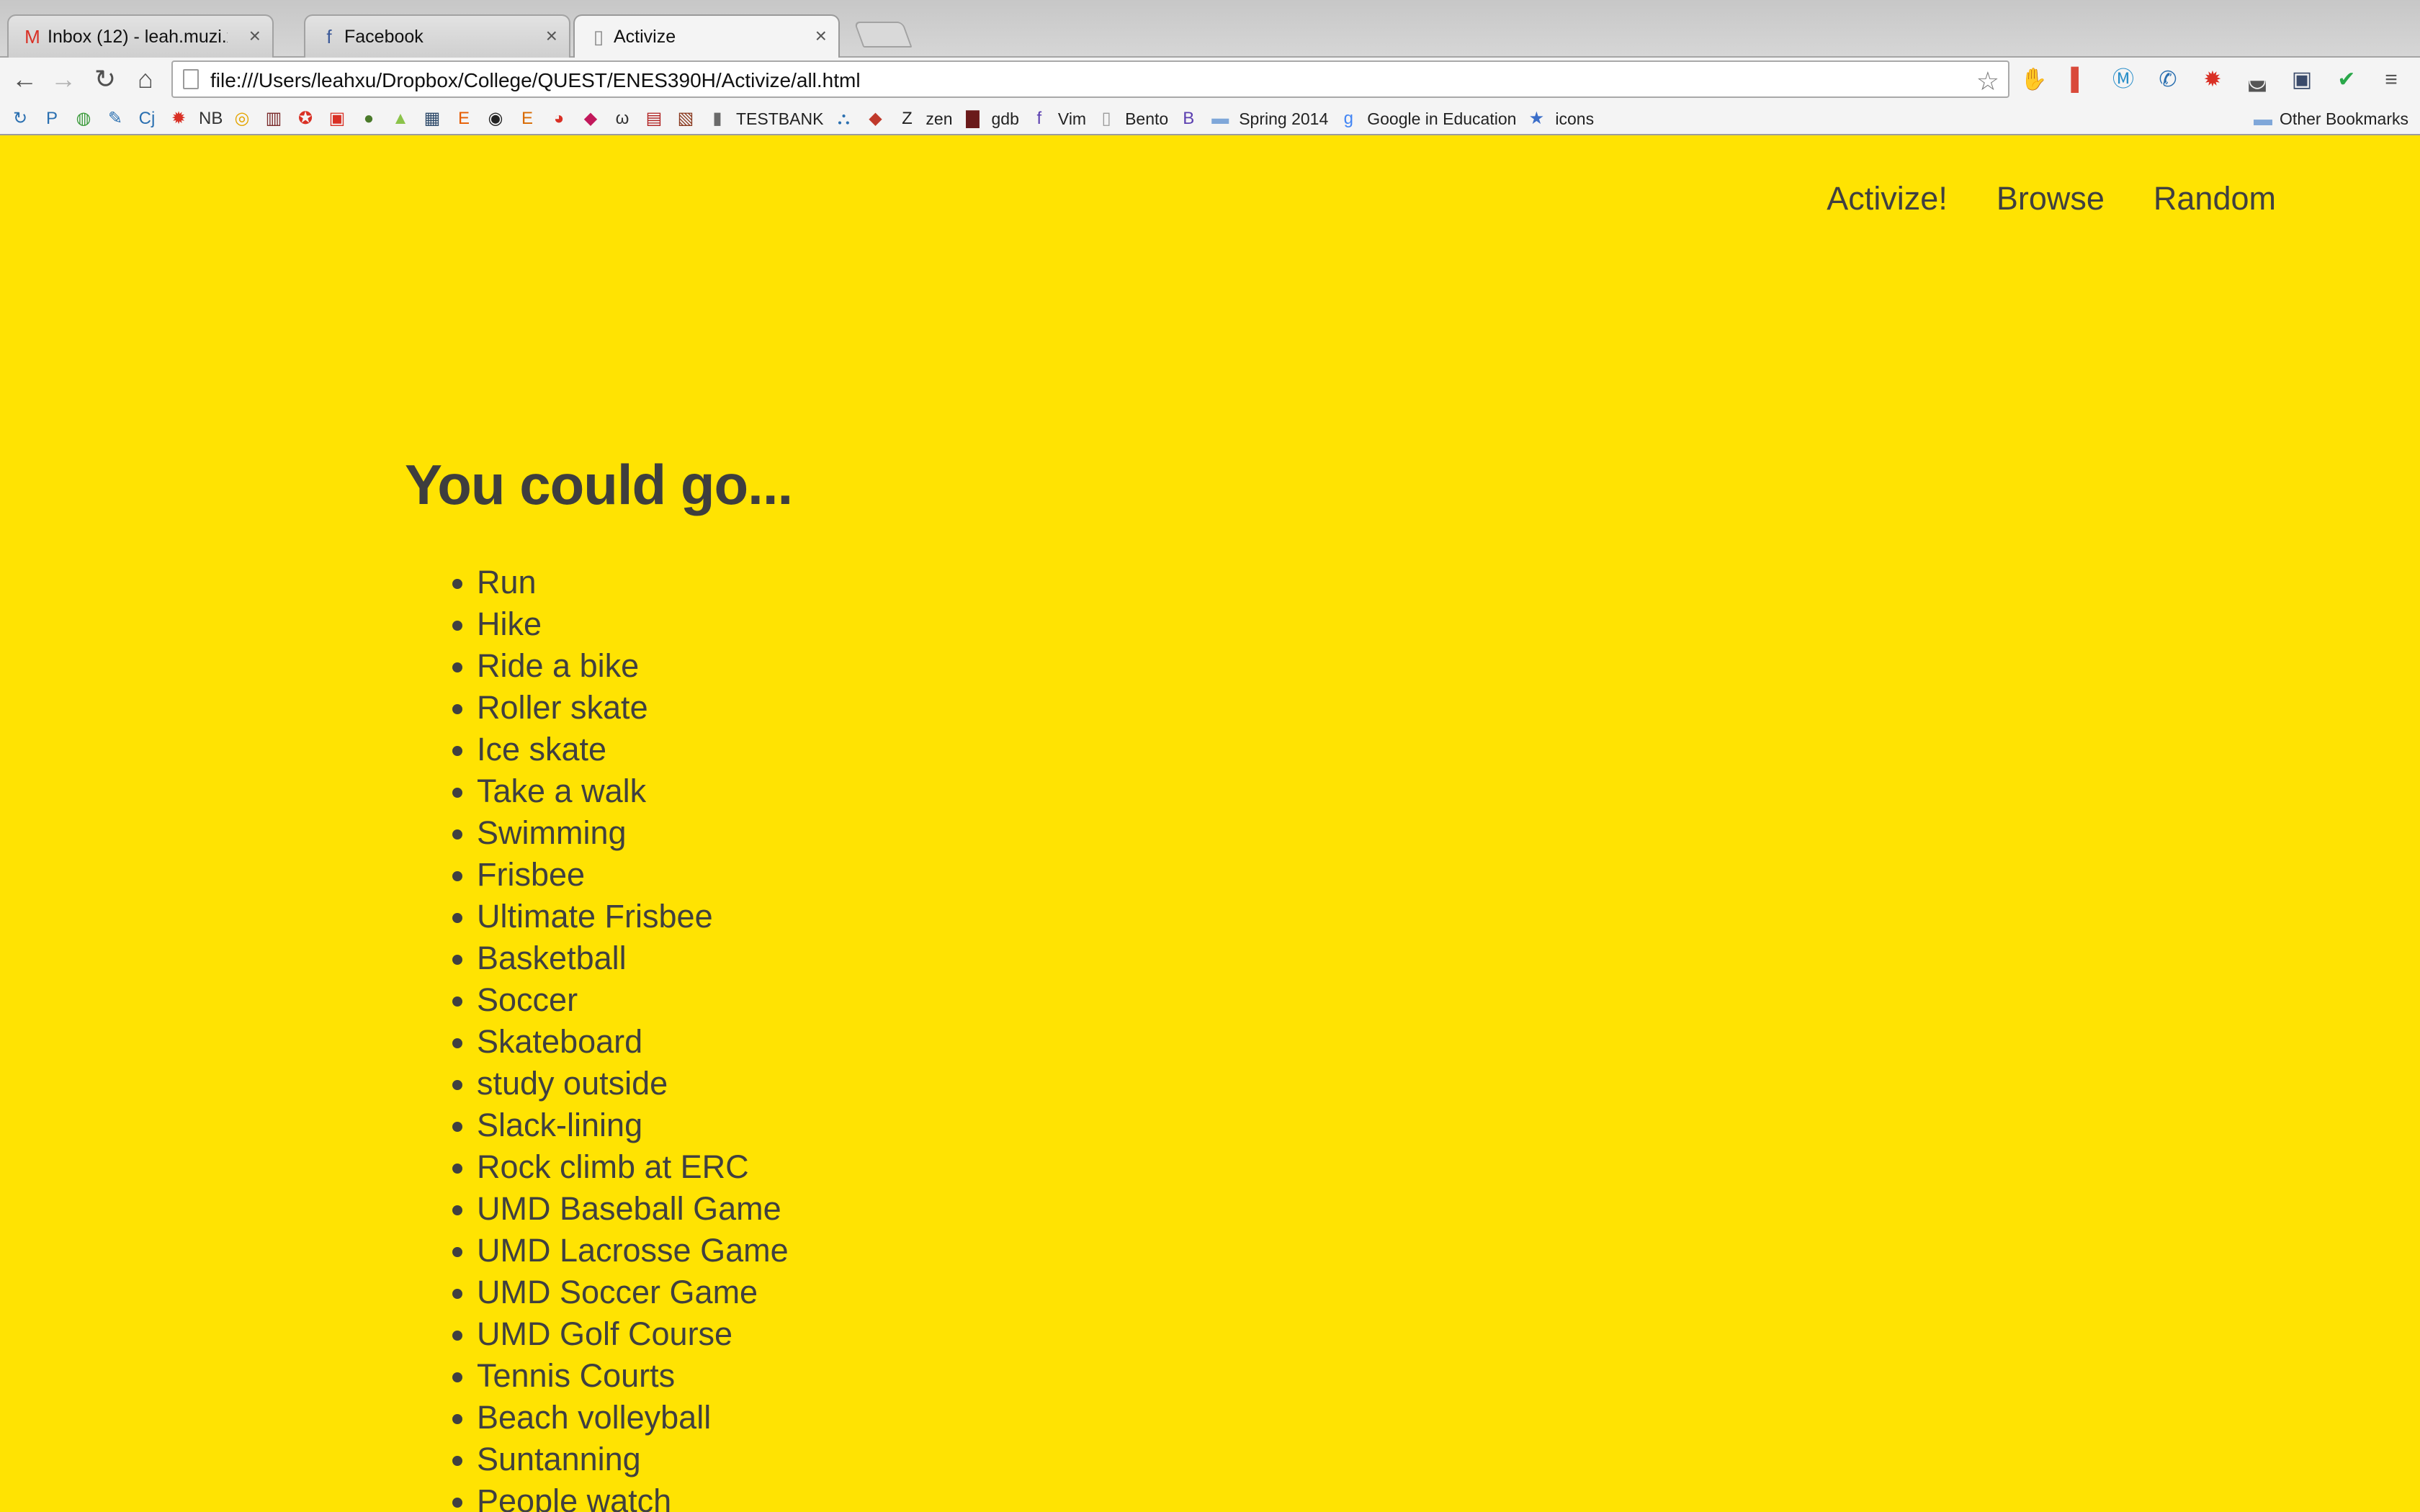 The image size is (2420, 1512). What do you see at coordinates (633, 1125) in the screenshot?
I see `activity-item: Slack-lining` at bounding box center [633, 1125].